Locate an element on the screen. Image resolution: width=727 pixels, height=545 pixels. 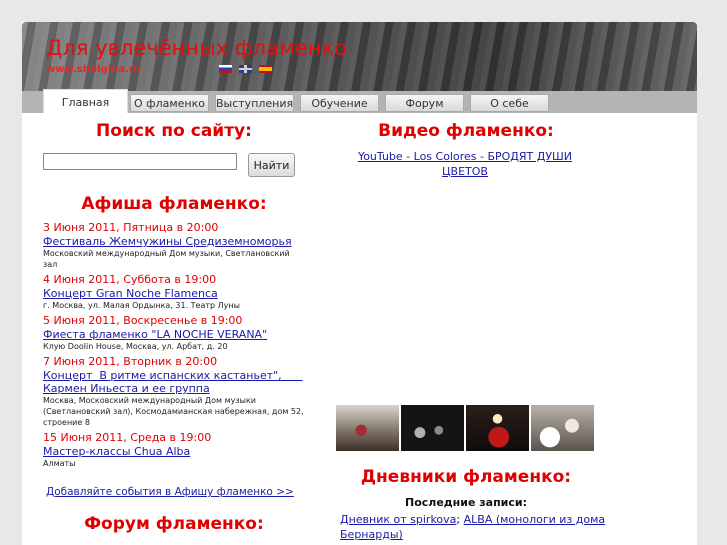
diaries-heading: Дневники фламенко: is located at coordinates (466, 477).